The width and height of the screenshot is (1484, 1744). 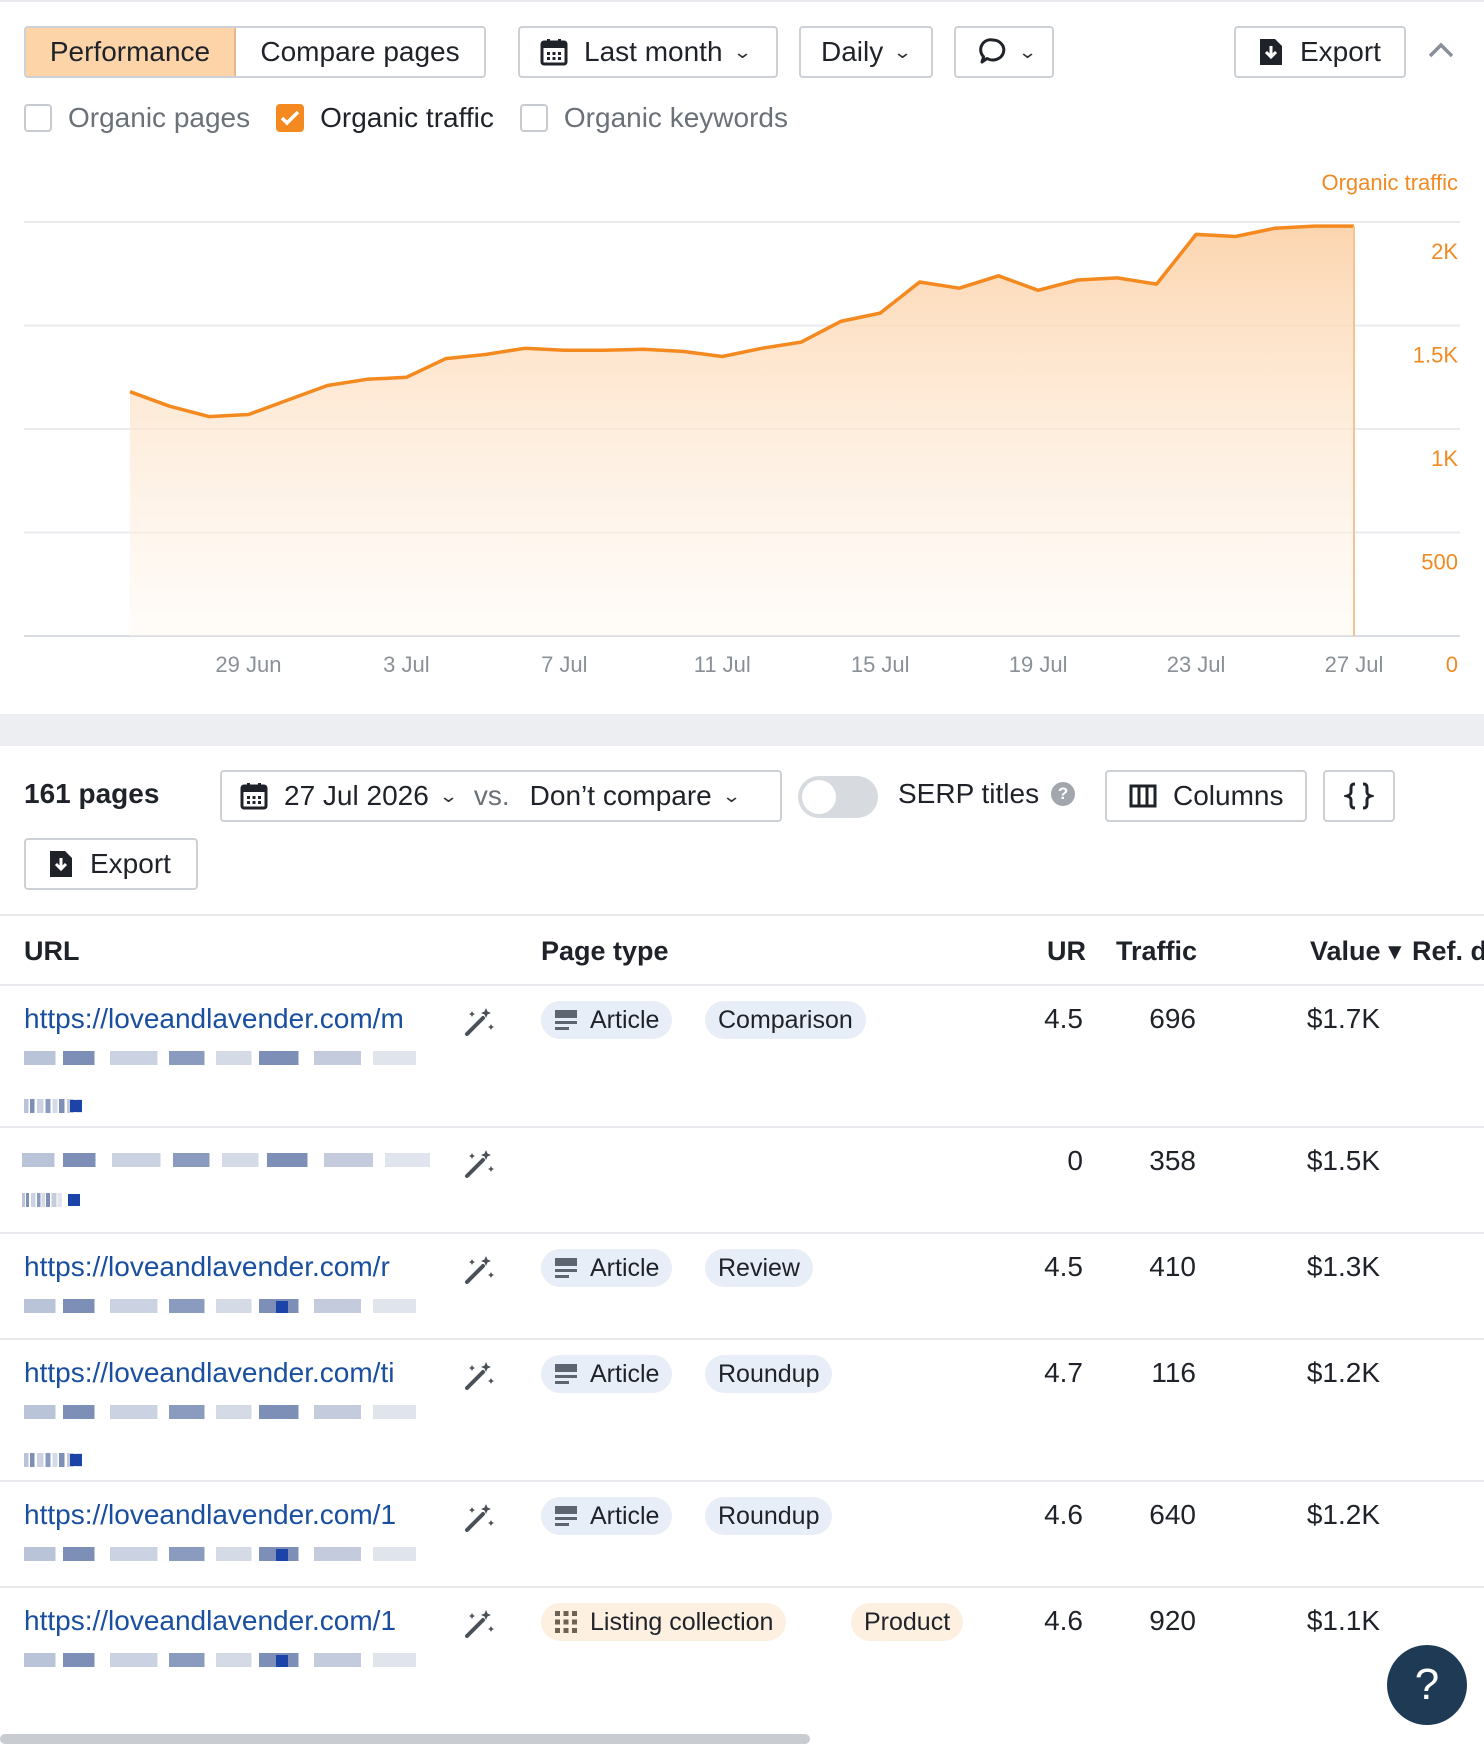 What do you see at coordinates (1063, 1372) in the screenshot?
I see `ur-value: 4.7` at bounding box center [1063, 1372].